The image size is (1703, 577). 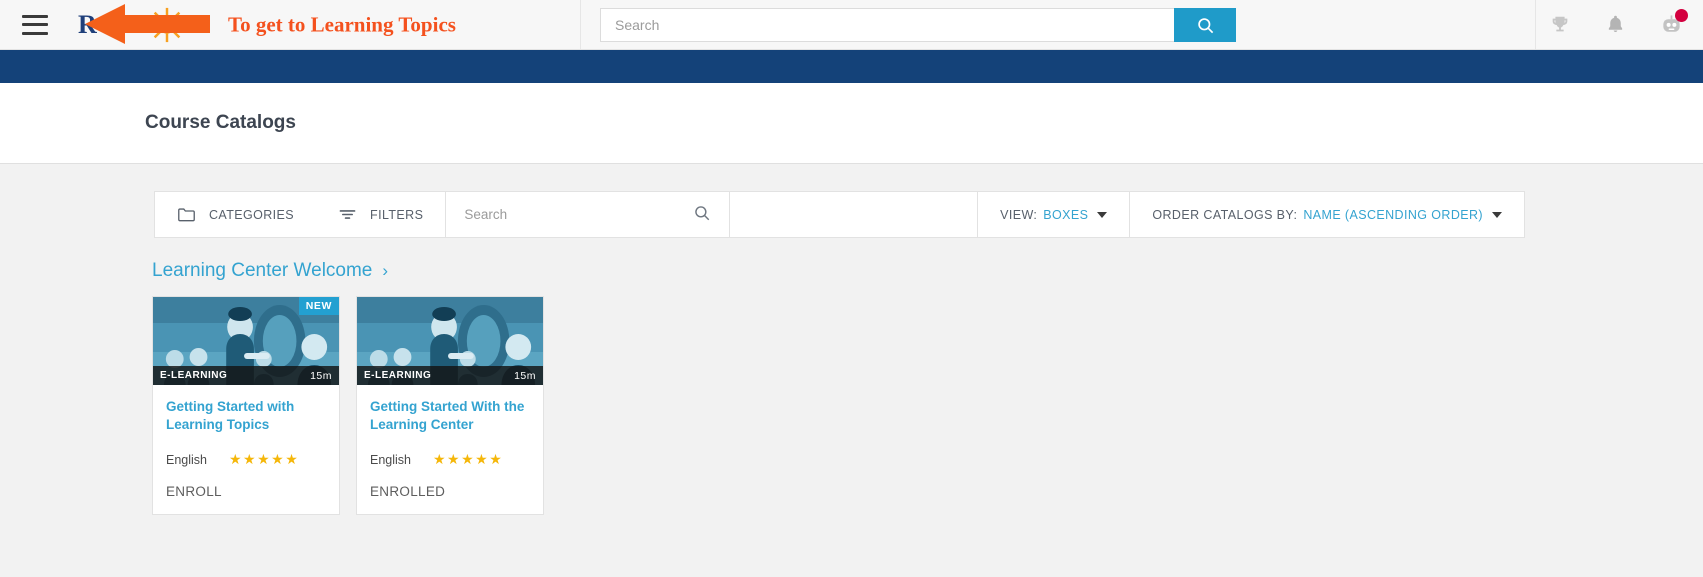 What do you see at coordinates (385, 270) in the screenshot?
I see `chevron-right-icon: ›` at bounding box center [385, 270].